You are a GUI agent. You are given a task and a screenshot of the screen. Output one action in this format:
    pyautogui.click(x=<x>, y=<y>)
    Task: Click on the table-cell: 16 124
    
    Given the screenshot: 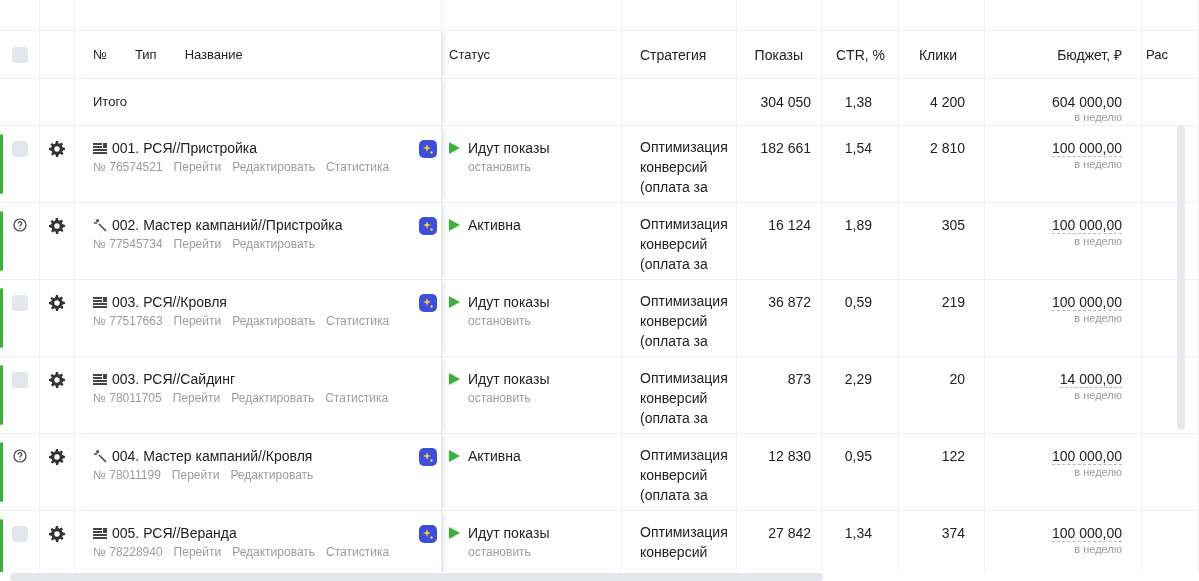 What is the action you would take?
    pyautogui.click(x=789, y=225)
    